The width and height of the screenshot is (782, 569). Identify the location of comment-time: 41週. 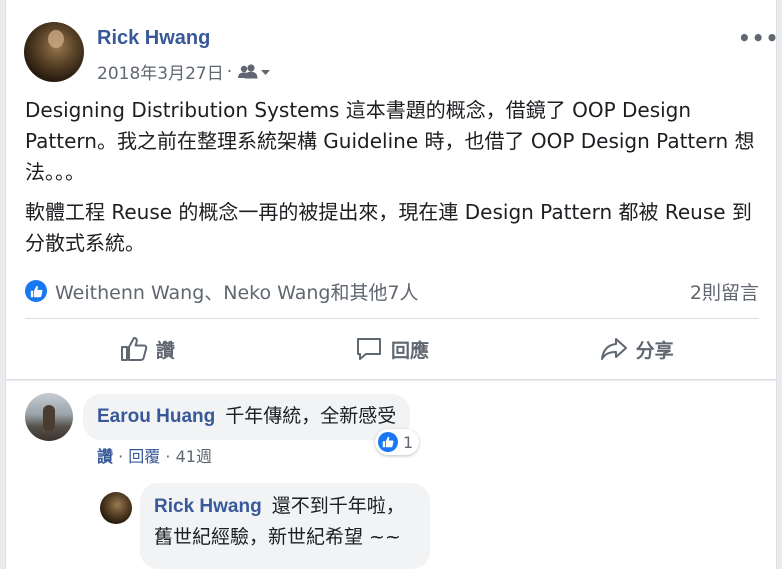
(194, 456).